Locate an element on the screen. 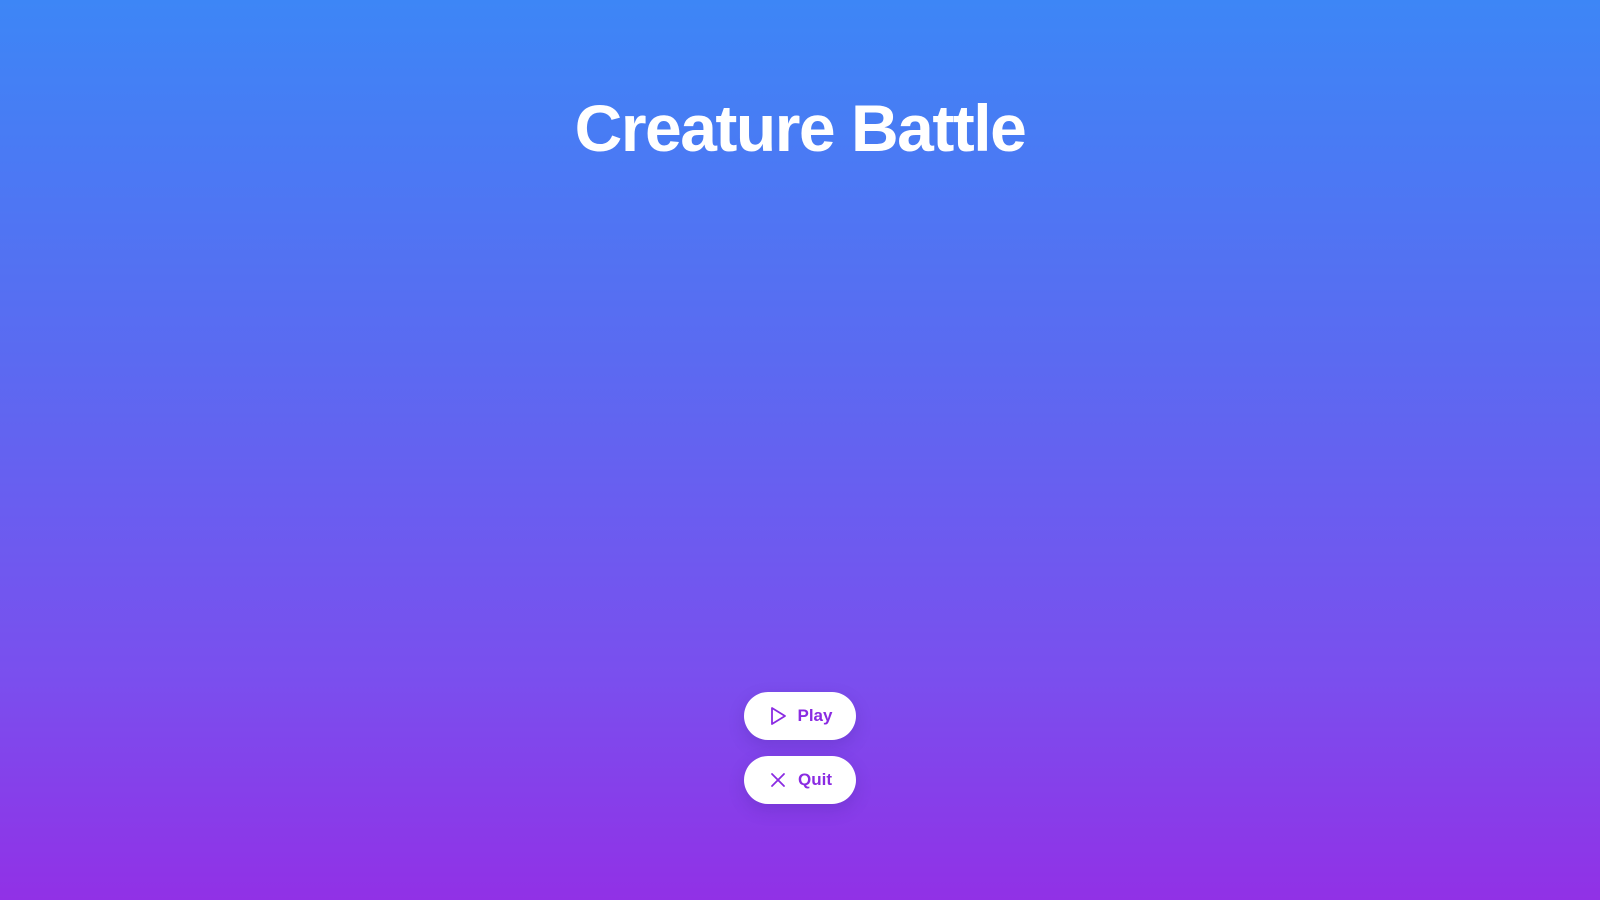  play-button: Play is located at coordinates (800, 716).